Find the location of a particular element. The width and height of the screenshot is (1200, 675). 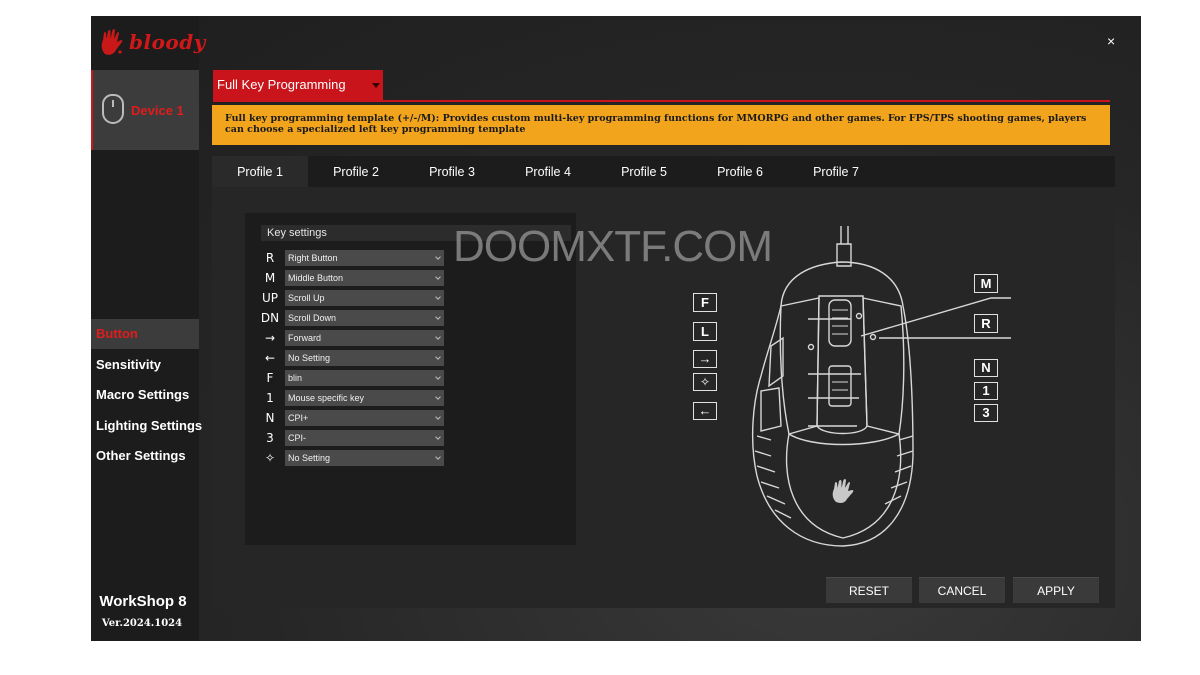

apply-button: APPLY is located at coordinates (1056, 590).